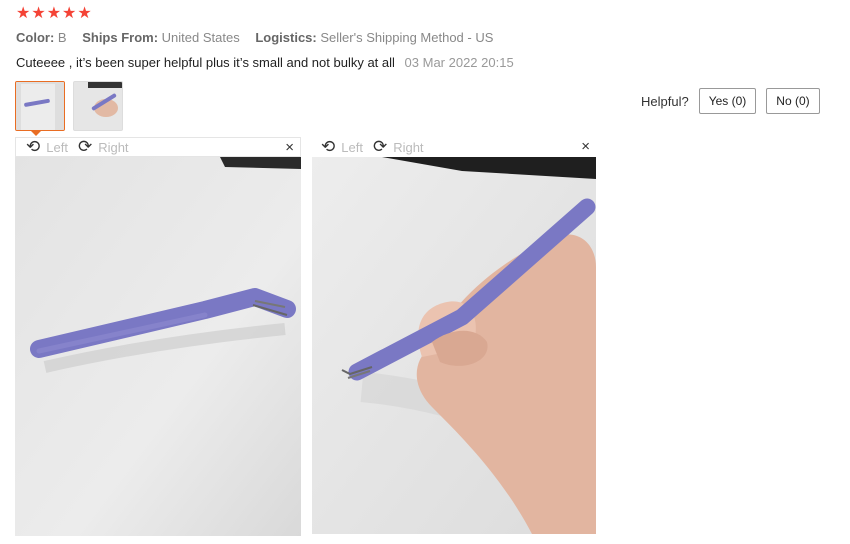 This screenshot has width=850, height=544. What do you see at coordinates (793, 101) in the screenshot?
I see `helpful-no-button: No (0)` at bounding box center [793, 101].